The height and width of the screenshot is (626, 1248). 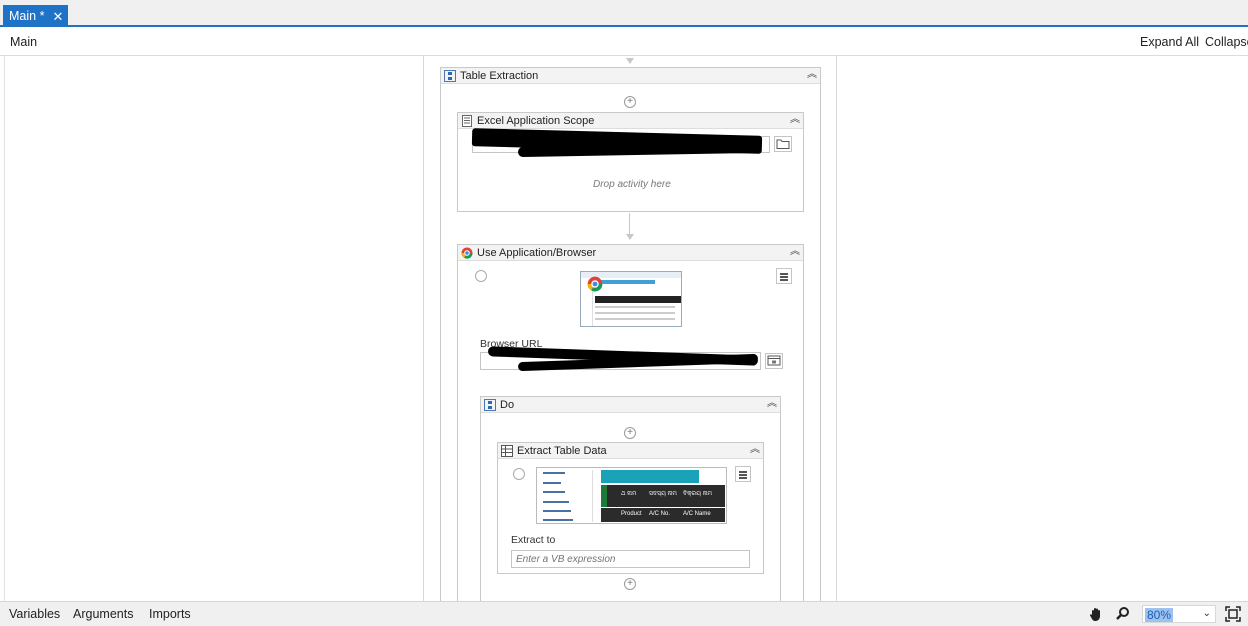 I want to click on status-bar: Variables Arguments Imports 80% ⌄, so click(x=624, y=613).